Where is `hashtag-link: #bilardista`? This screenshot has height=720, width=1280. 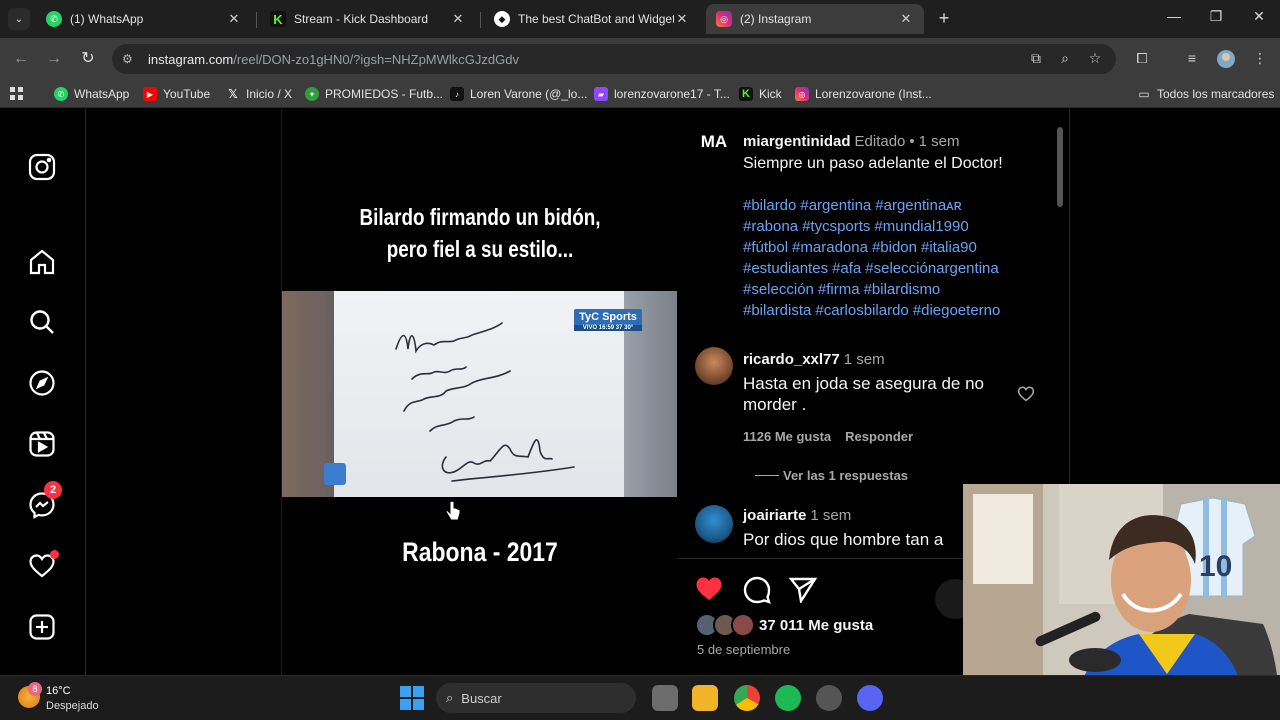 hashtag-link: #bilardista is located at coordinates (777, 310).